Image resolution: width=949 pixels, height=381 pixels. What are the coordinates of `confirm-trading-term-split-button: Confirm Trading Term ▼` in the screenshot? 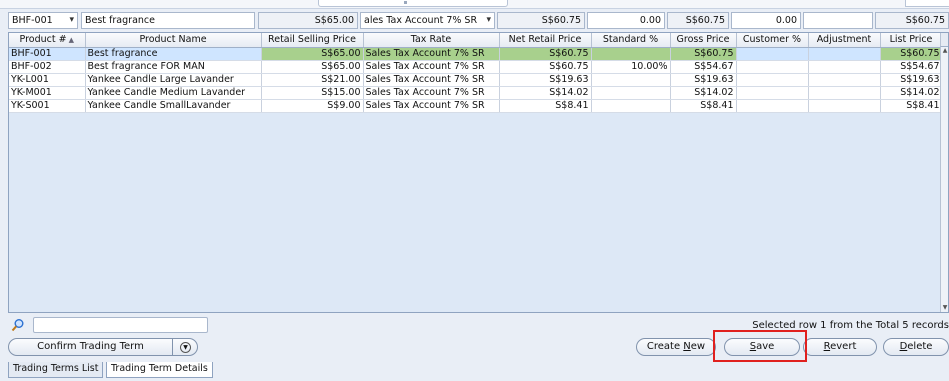 It's located at (103, 347).